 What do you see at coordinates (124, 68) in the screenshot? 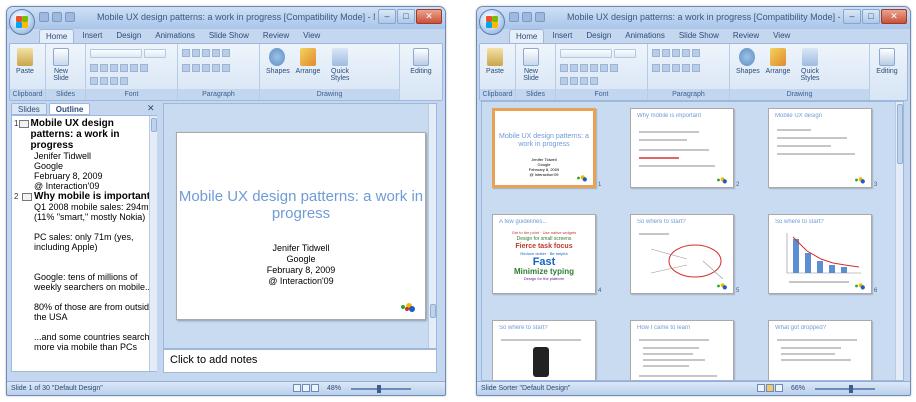
I see `strikethrough-icon` at bounding box center [124, 68].